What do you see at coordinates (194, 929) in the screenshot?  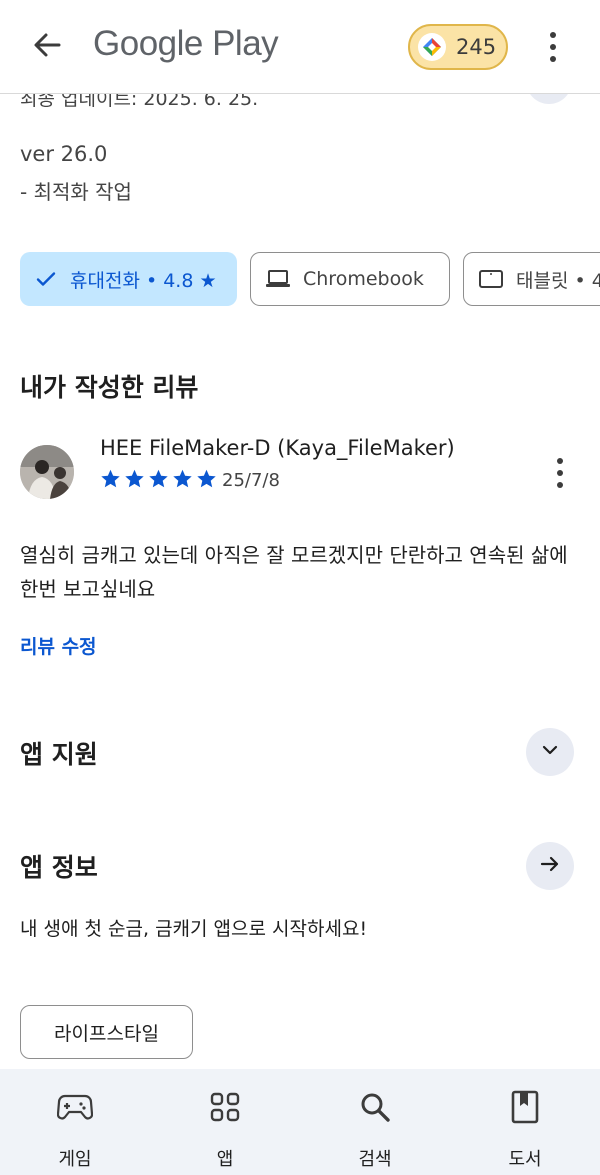 I see `app-description: 내 생애 첫 순금, 금캐기 앱으로 시작하세요!` at bounding box center [194, 929].